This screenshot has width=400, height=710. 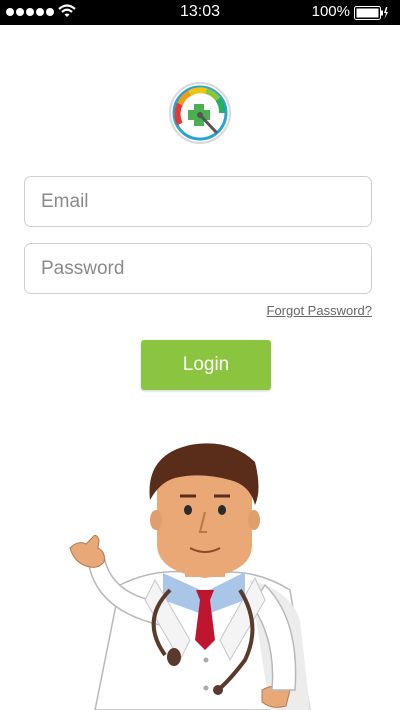 I want to click on login-button: Login, so click(x=206, y=365).